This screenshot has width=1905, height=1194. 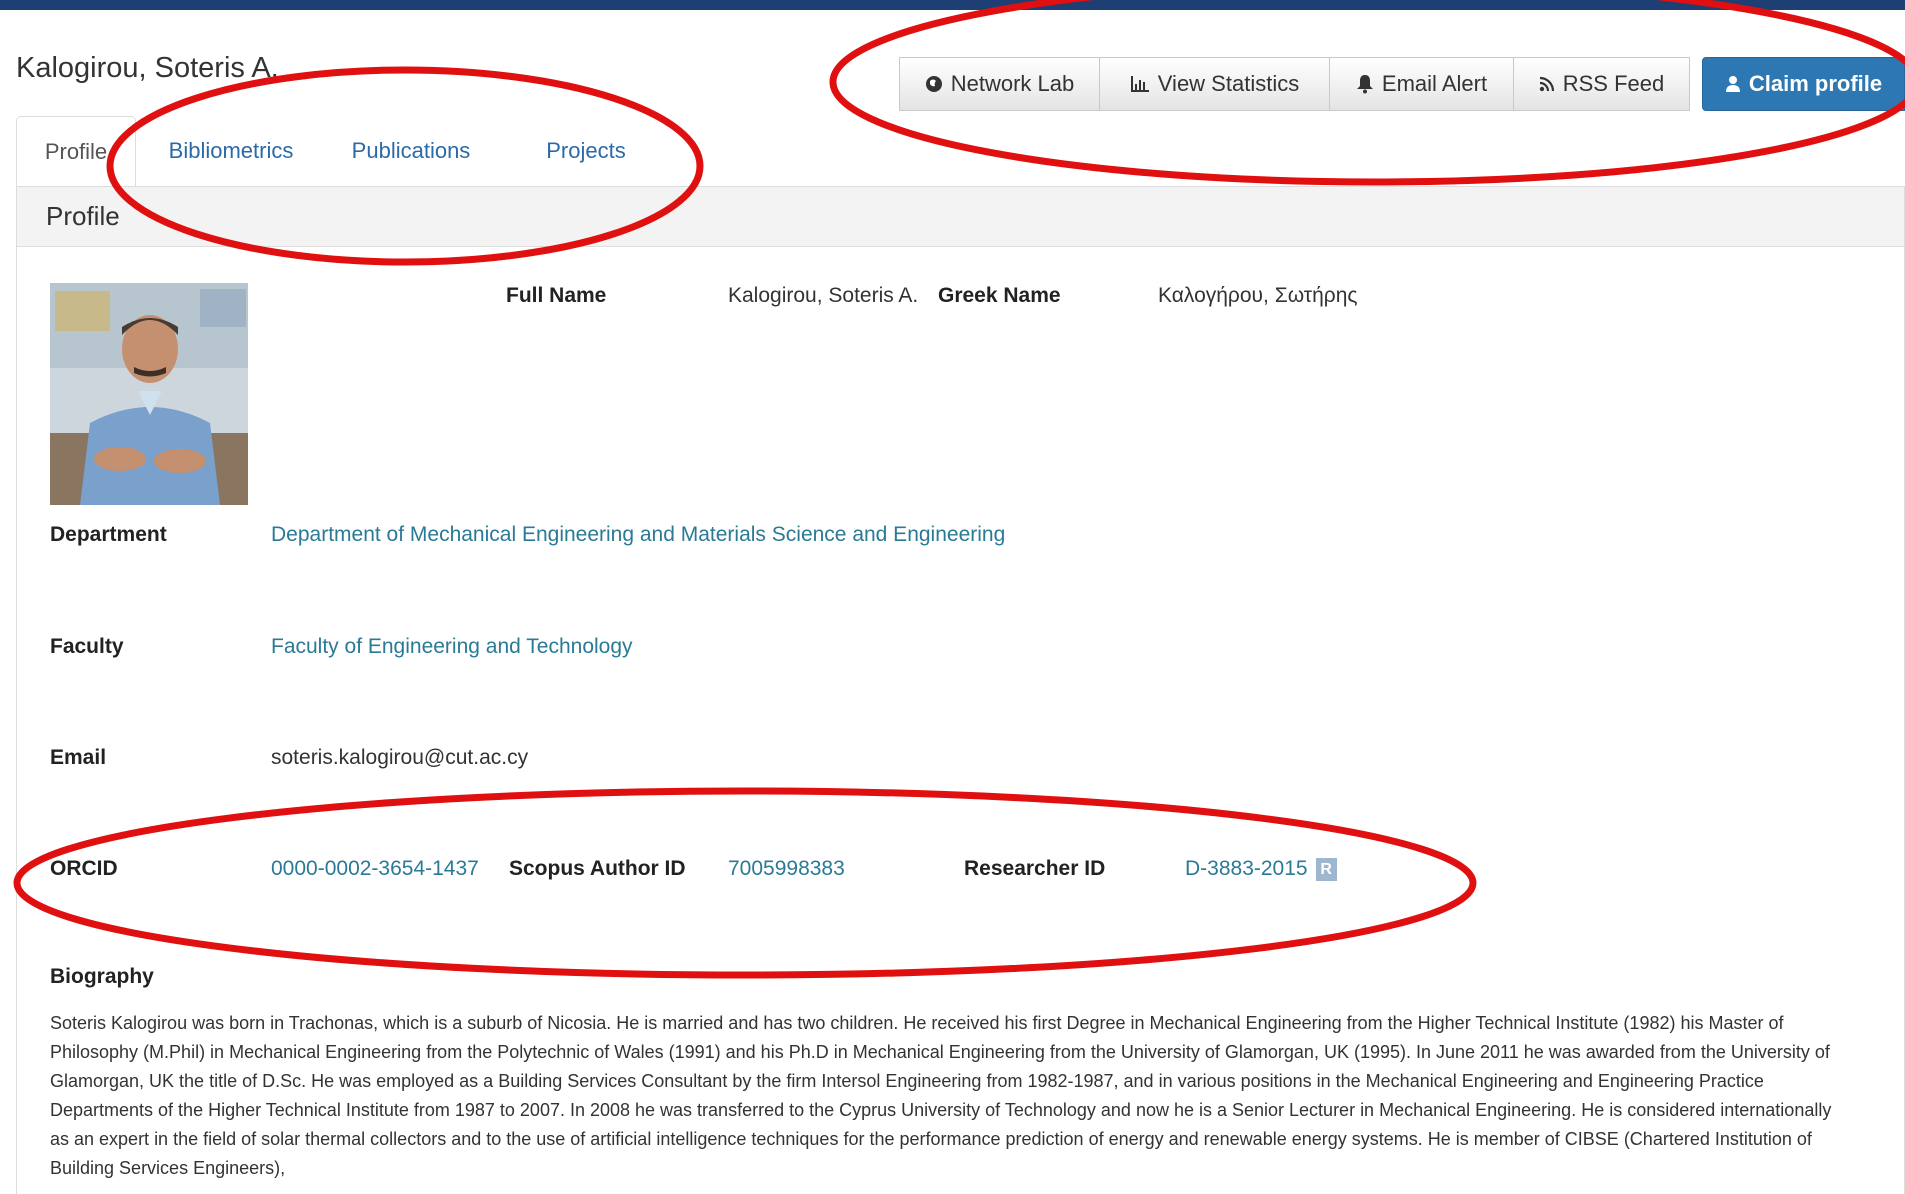 I want to click on tab-projects: Projects, so click(x=586, y=151).